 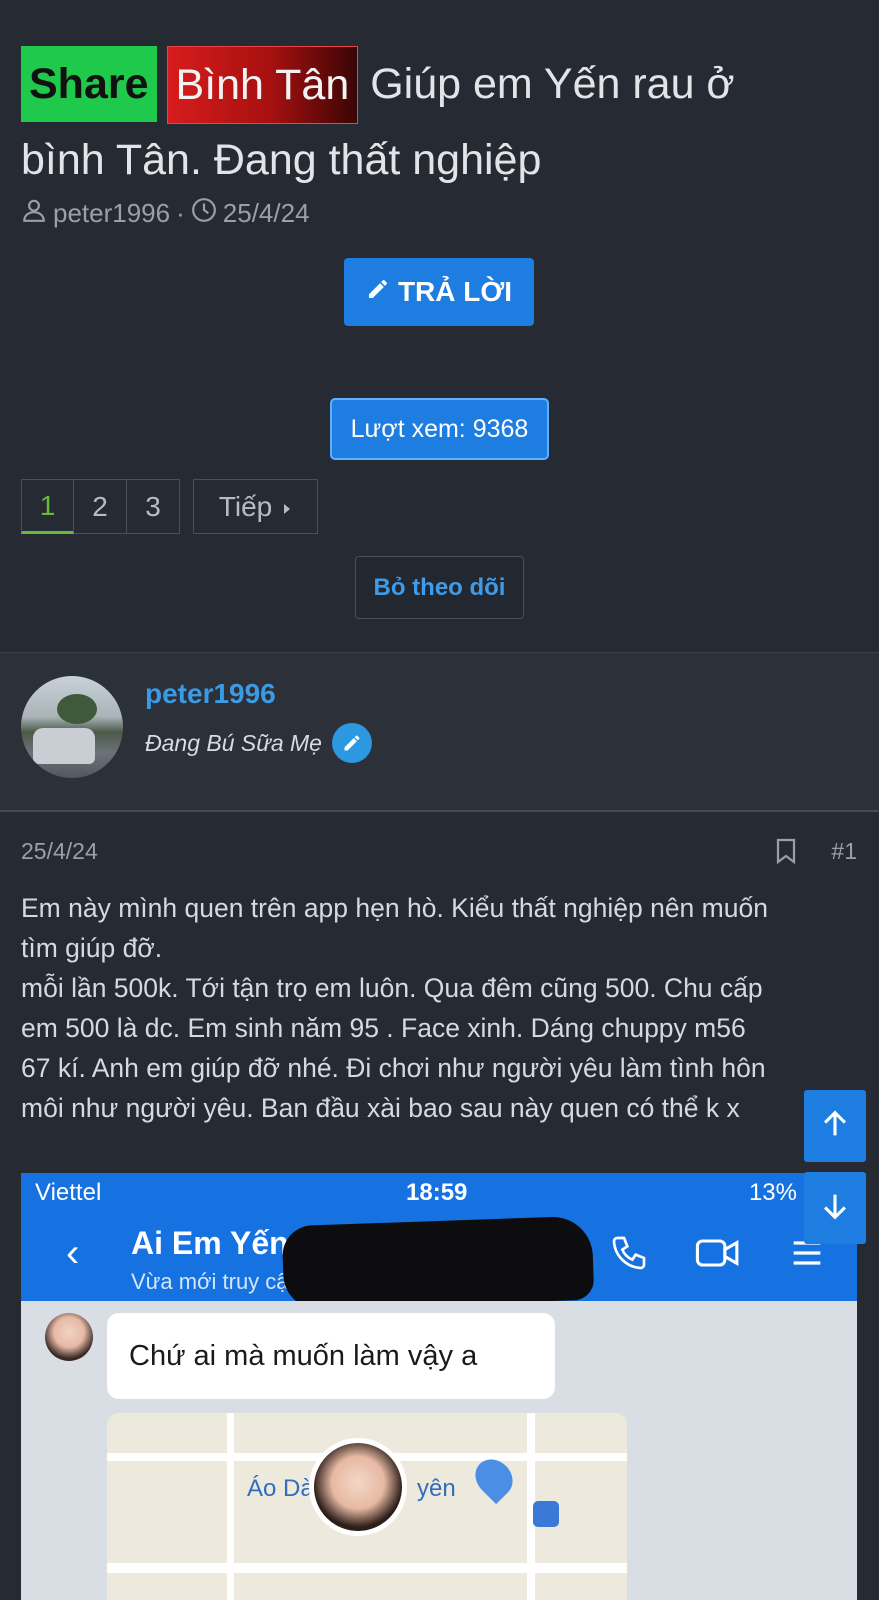 I want to click on chat-avatar, so click(x=69, y=1337).